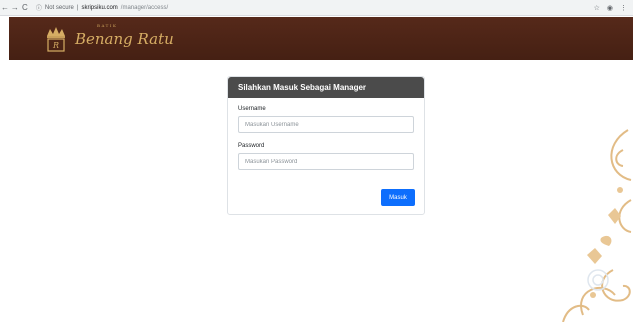  What do you see at coordinates (124, 39) in the screenshot?
I see `brand-name: Benang Ratu` at bounding box center [124, 39].